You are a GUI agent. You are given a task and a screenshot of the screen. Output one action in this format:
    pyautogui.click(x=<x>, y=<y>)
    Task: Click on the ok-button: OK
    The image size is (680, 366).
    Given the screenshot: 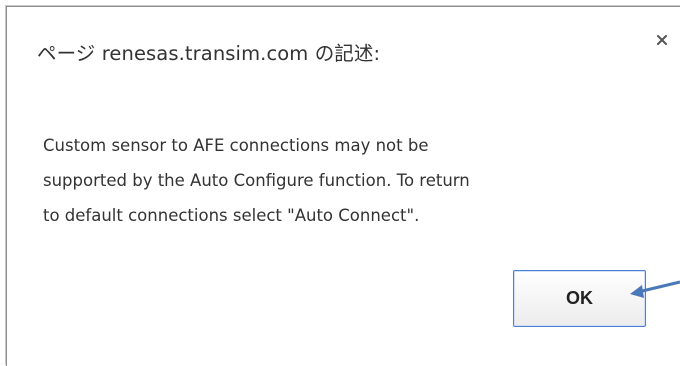 What is the action you would take?
    pyautogui.click(x=579, y=298)
    